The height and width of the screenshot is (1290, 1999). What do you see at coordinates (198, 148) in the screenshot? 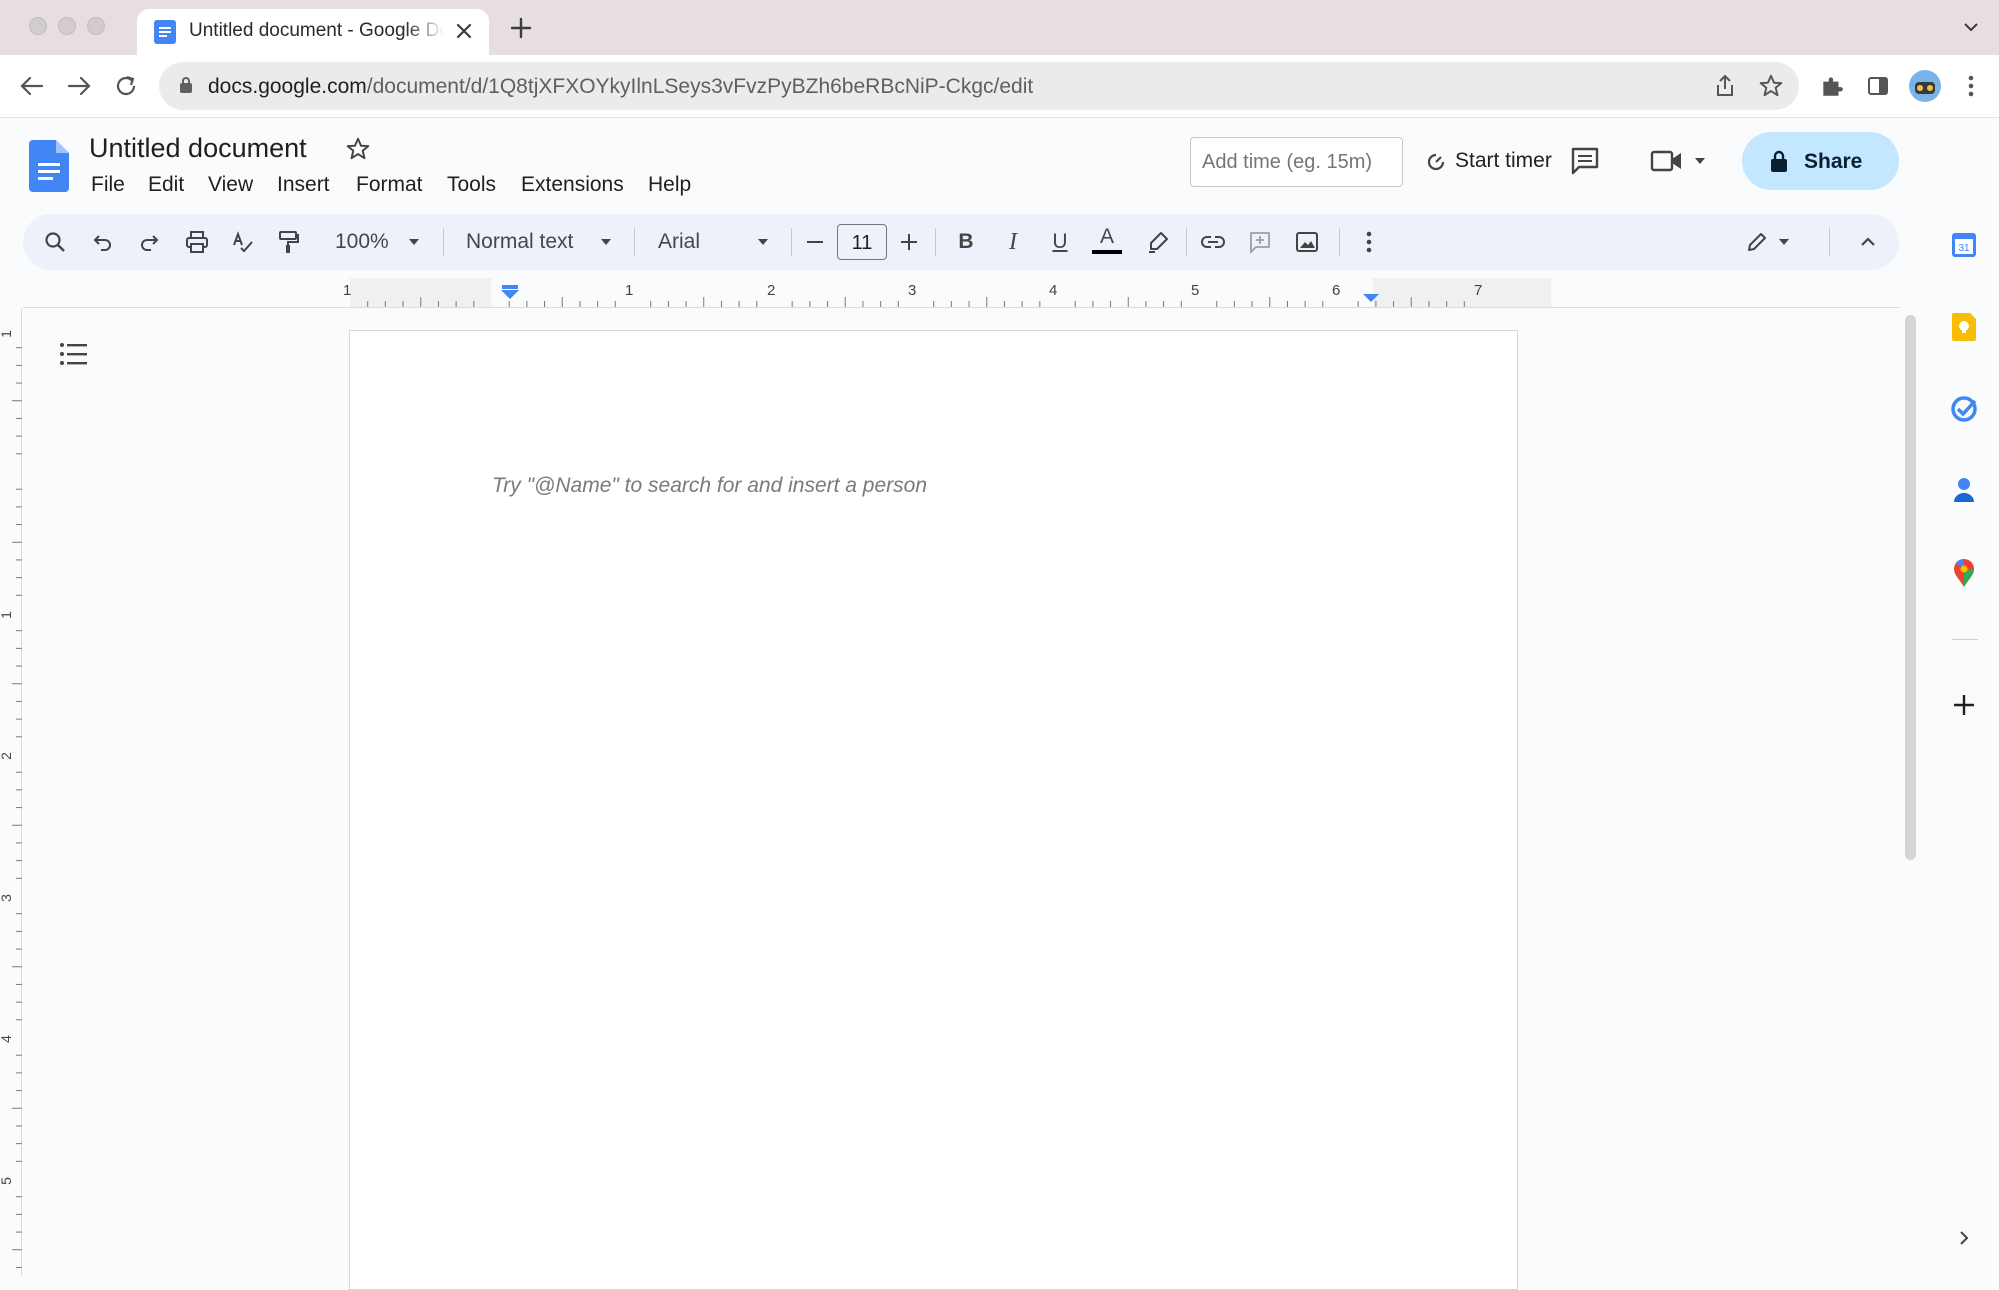
I see `document-title: Untitled document` at bounding box center [198, 148].